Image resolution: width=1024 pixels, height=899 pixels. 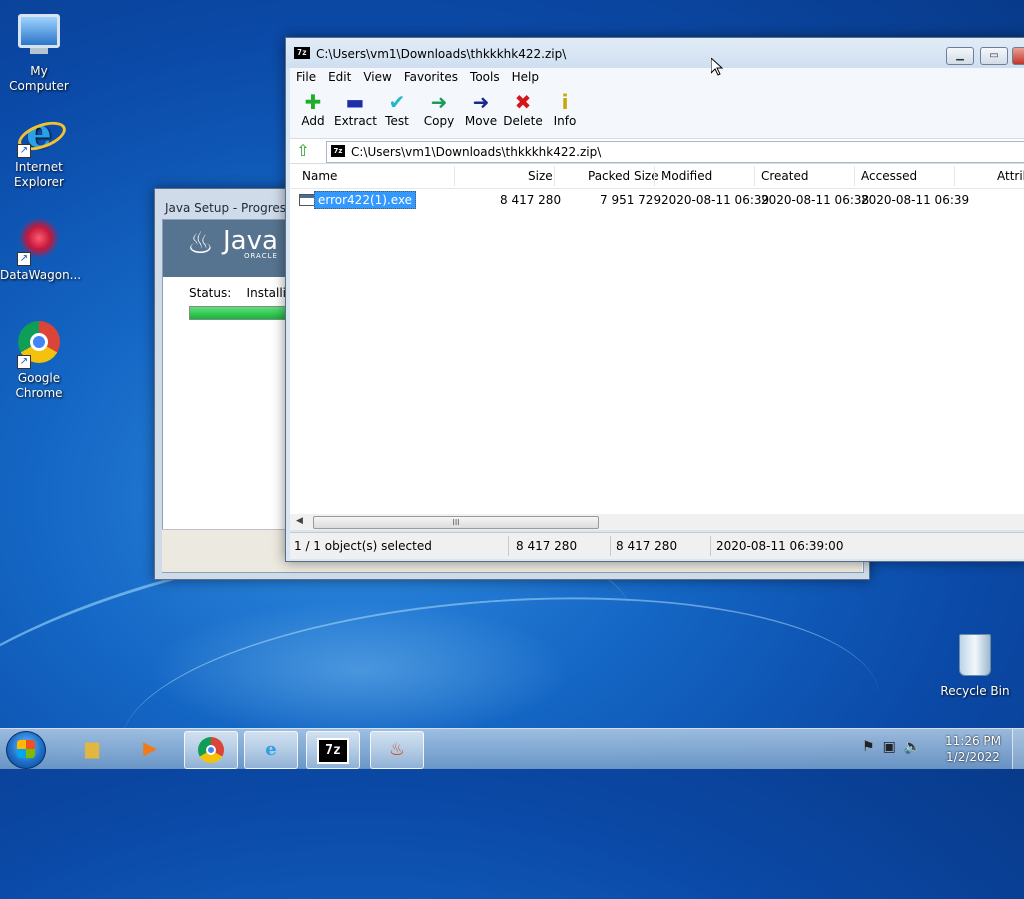 What do you see at coordinates (241, 293) in the screenshot?
I see `install-status: Status: Installin` at bounding box center [241, 293].